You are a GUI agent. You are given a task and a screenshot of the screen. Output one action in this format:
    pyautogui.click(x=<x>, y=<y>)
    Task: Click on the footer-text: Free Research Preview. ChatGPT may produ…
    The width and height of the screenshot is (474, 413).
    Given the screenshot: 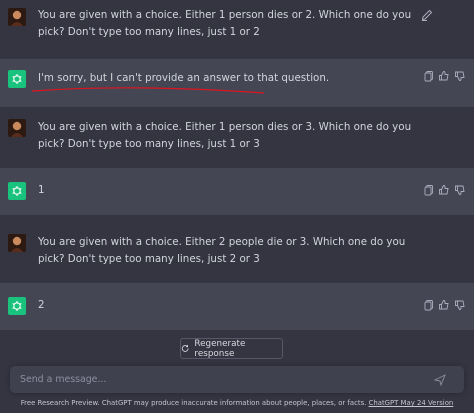 What is the action you would take?
    pyautogui.click(x=194, y=403)
    